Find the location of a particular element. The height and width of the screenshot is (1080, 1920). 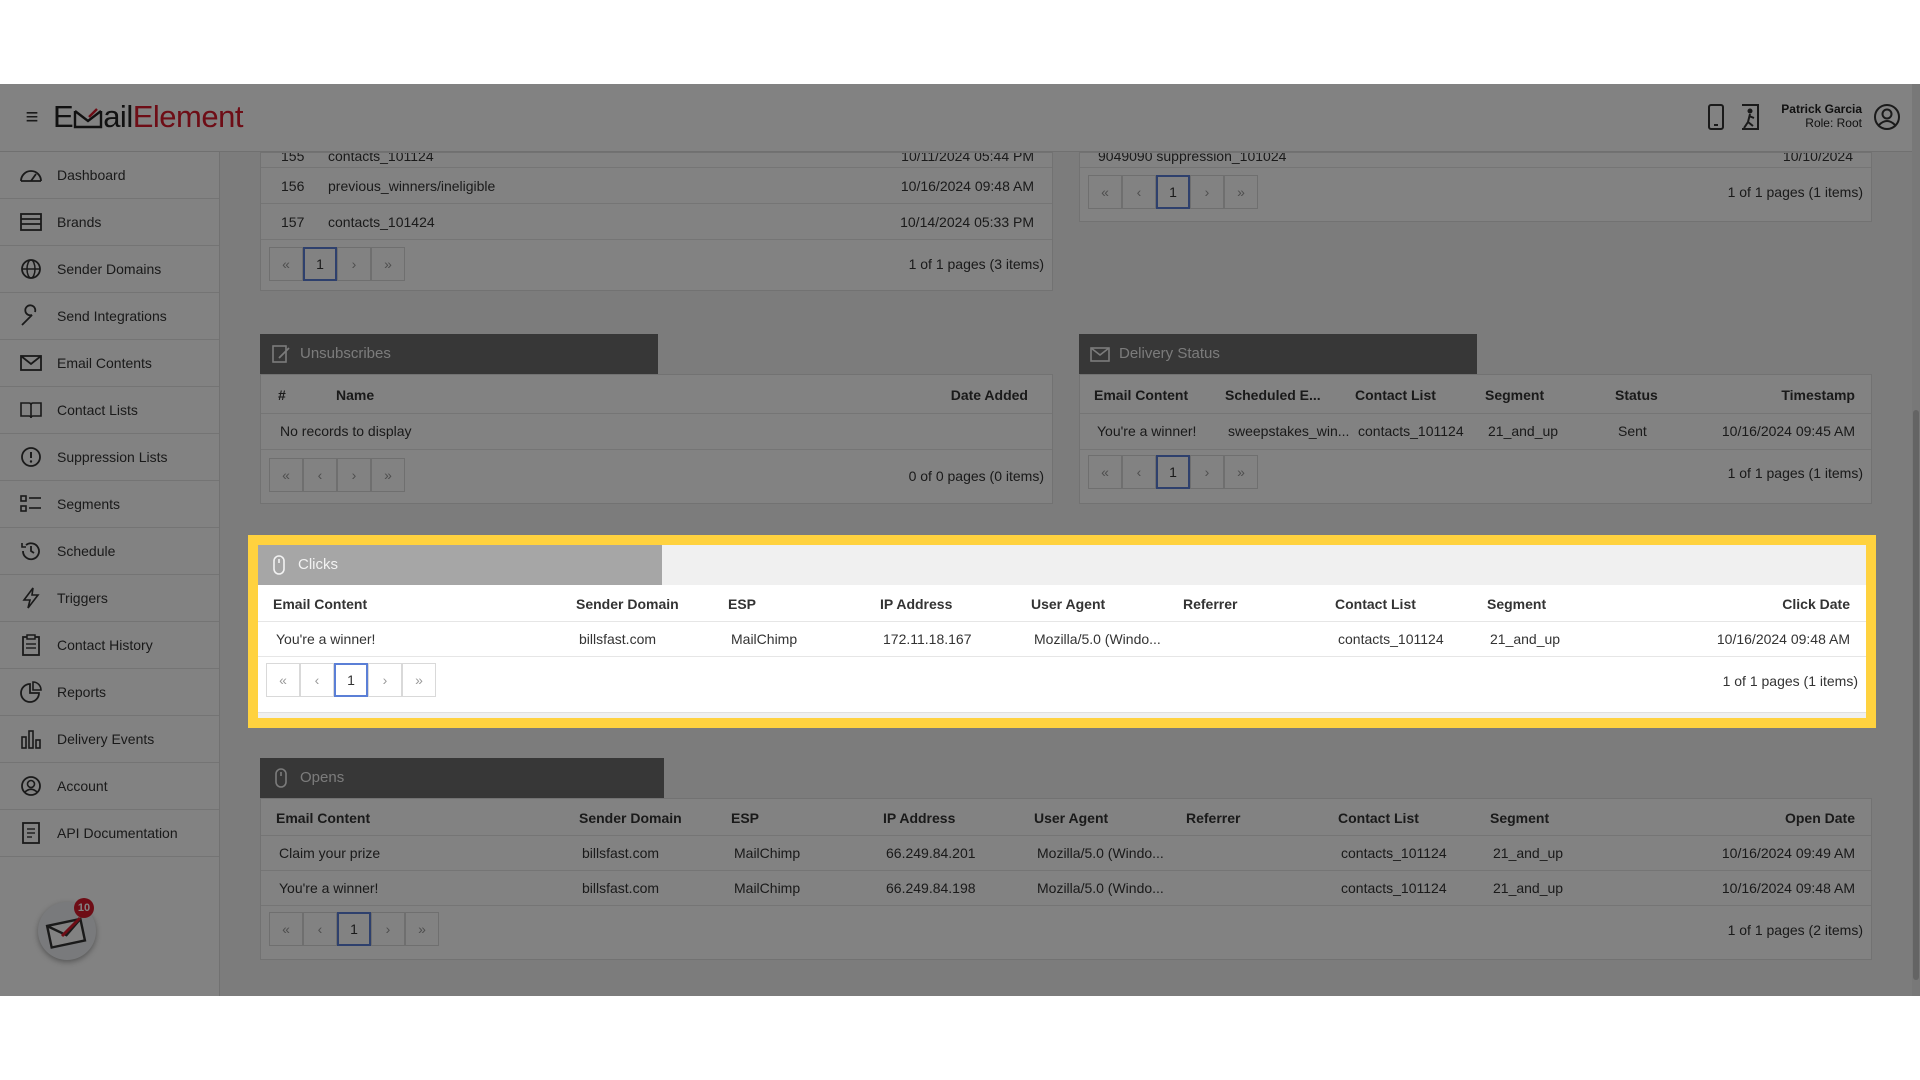

column-header: Open Date is located at coordinates (1820, 818).